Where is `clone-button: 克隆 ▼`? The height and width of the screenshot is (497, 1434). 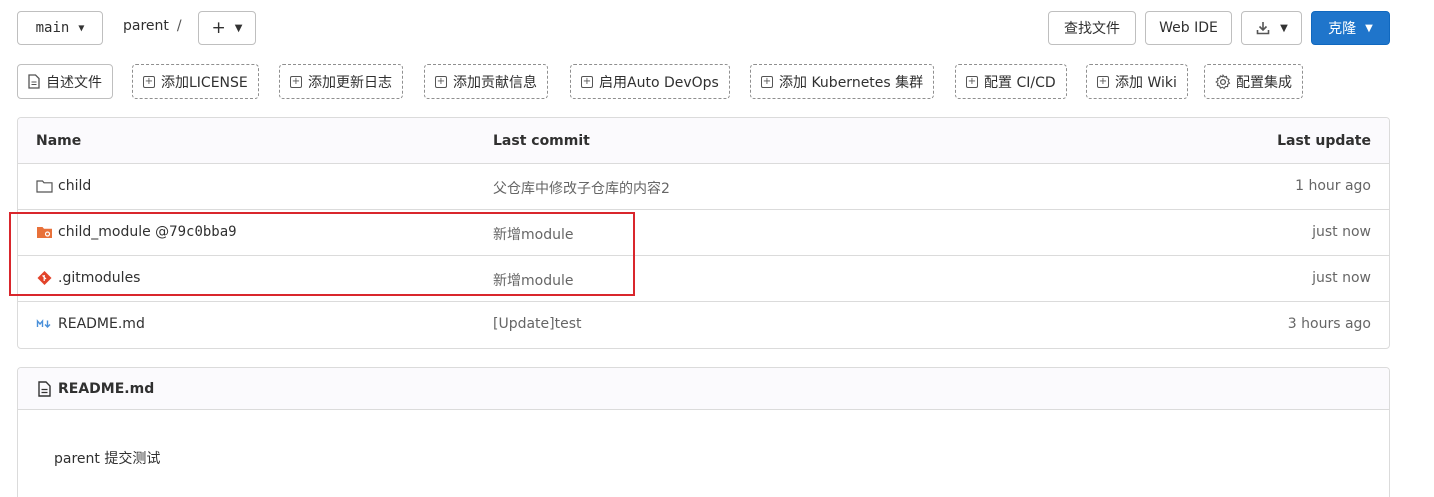 clone-button: 克隆 ▼ is located at coordinates (1350, 28).